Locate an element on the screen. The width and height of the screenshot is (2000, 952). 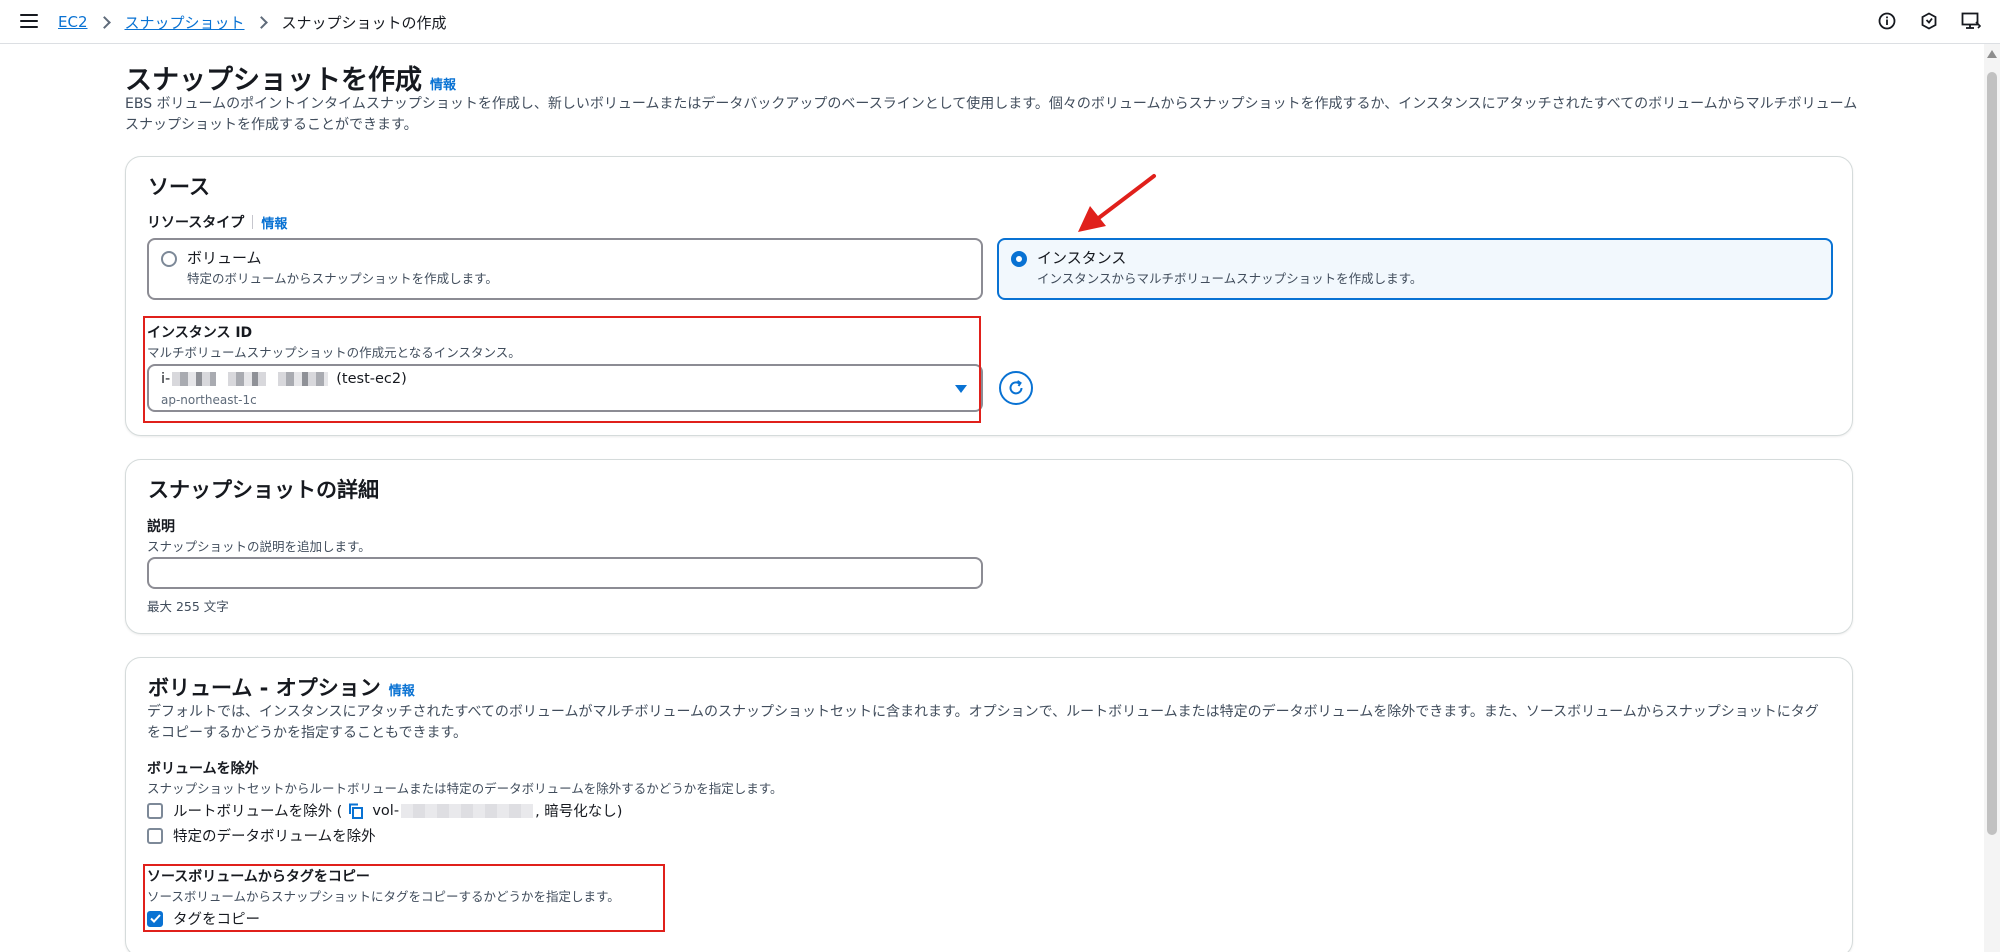
page-title: スナップショットを作成 情報 is located at coordinates (290, 77).